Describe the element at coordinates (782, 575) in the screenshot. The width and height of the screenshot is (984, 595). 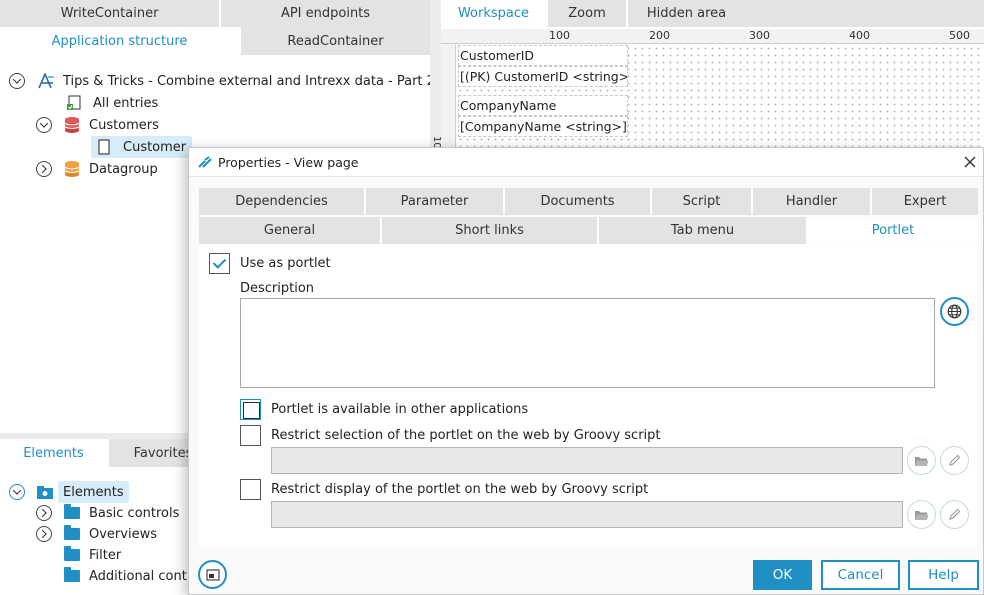
I see `ok-button: OK` at that location.